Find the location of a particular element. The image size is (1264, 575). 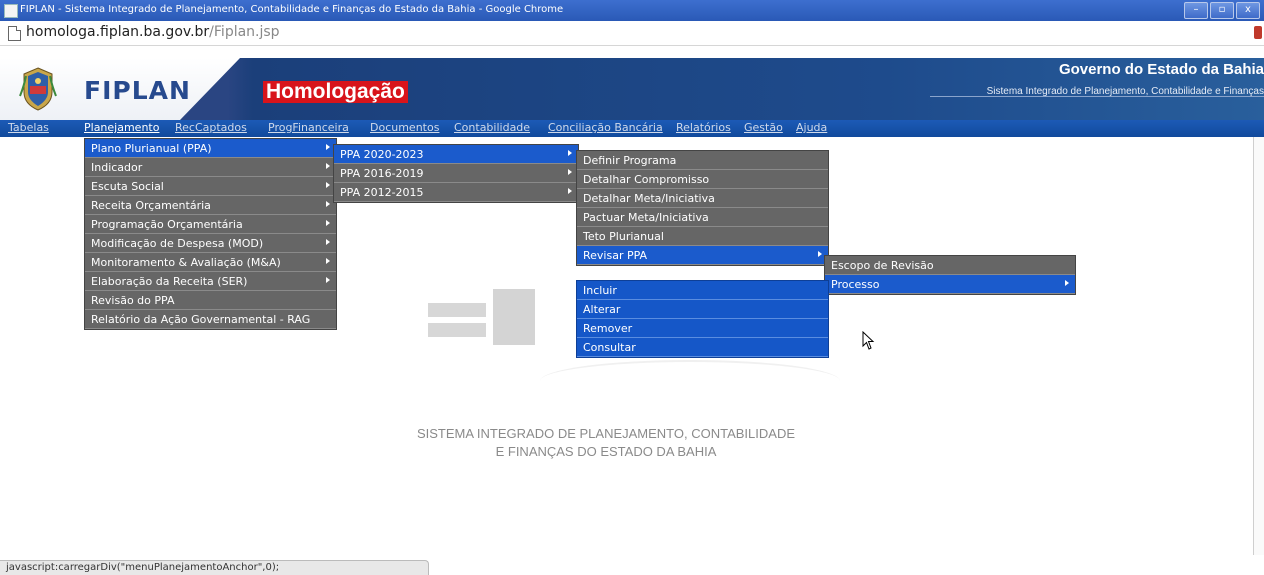

menu-item-ppa-2016-2019: PPA 2016-2019 is located at coordinates (456, 173).